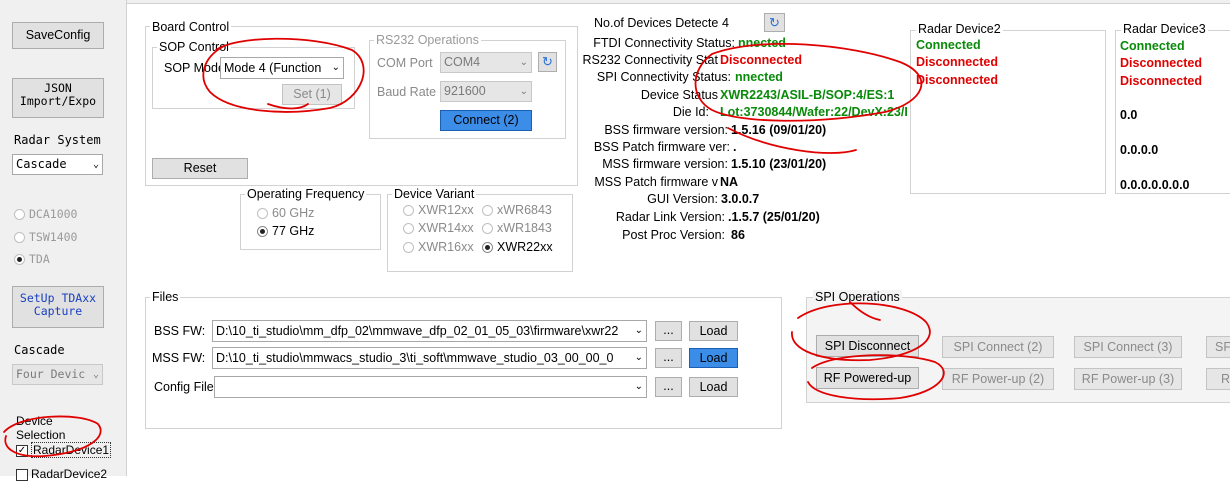 The image size is (1230, 481). Describe the element at coordinates (670, 217) in the screenshot. I see `link-version-label: Radar Link Version:` at that location.